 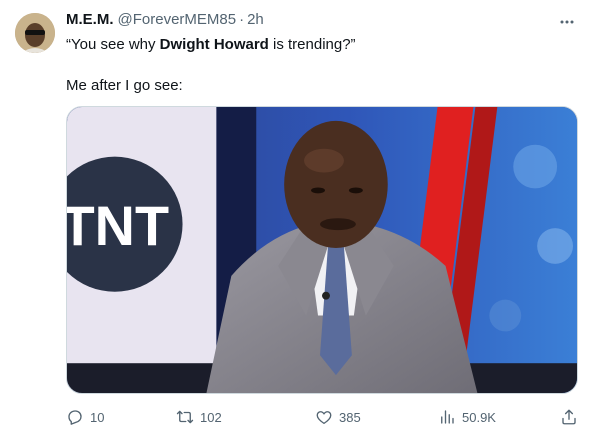 I want to click on share-button, so click(x=569, y=417).